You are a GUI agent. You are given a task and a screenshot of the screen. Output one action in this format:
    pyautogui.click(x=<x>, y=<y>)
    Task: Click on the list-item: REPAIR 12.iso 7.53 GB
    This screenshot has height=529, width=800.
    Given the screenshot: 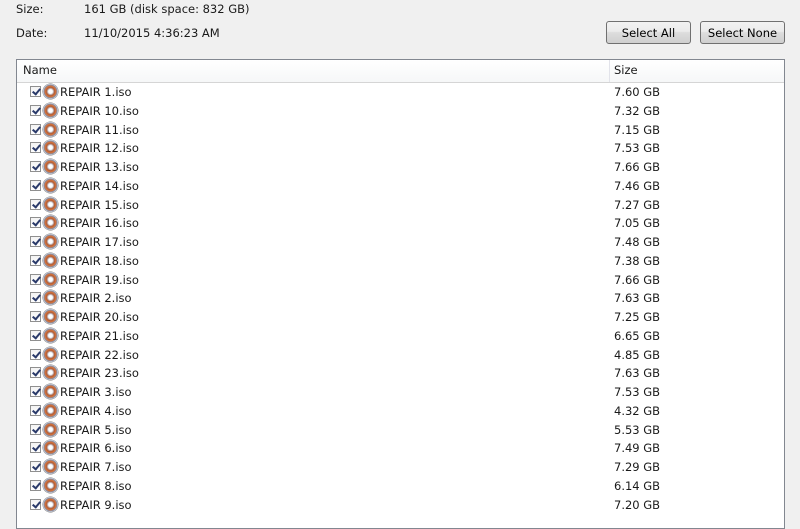 What is the action you would take?
    pyautogui.click(x=400, y=148)
    